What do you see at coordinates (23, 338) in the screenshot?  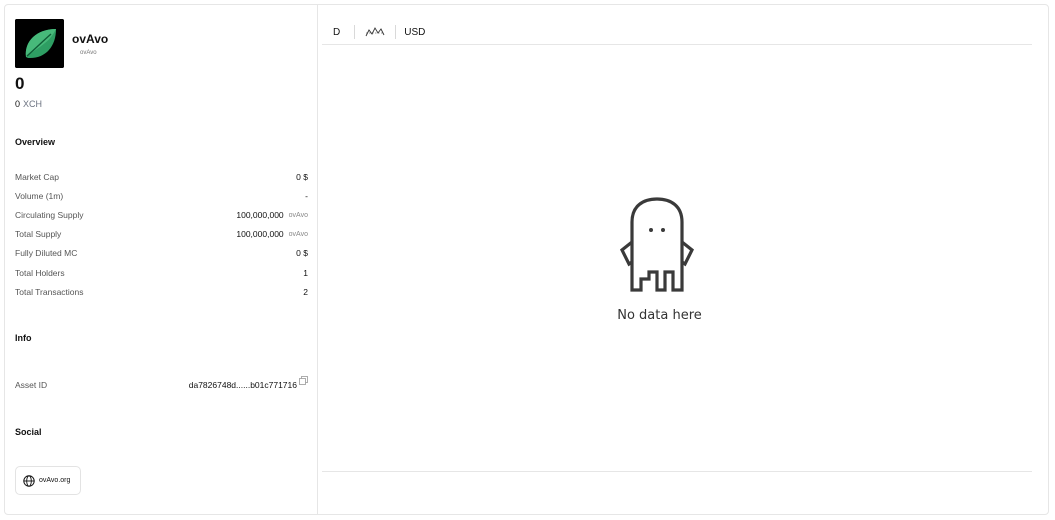 I see `info-title: Info` at bounding box center [23, 338].